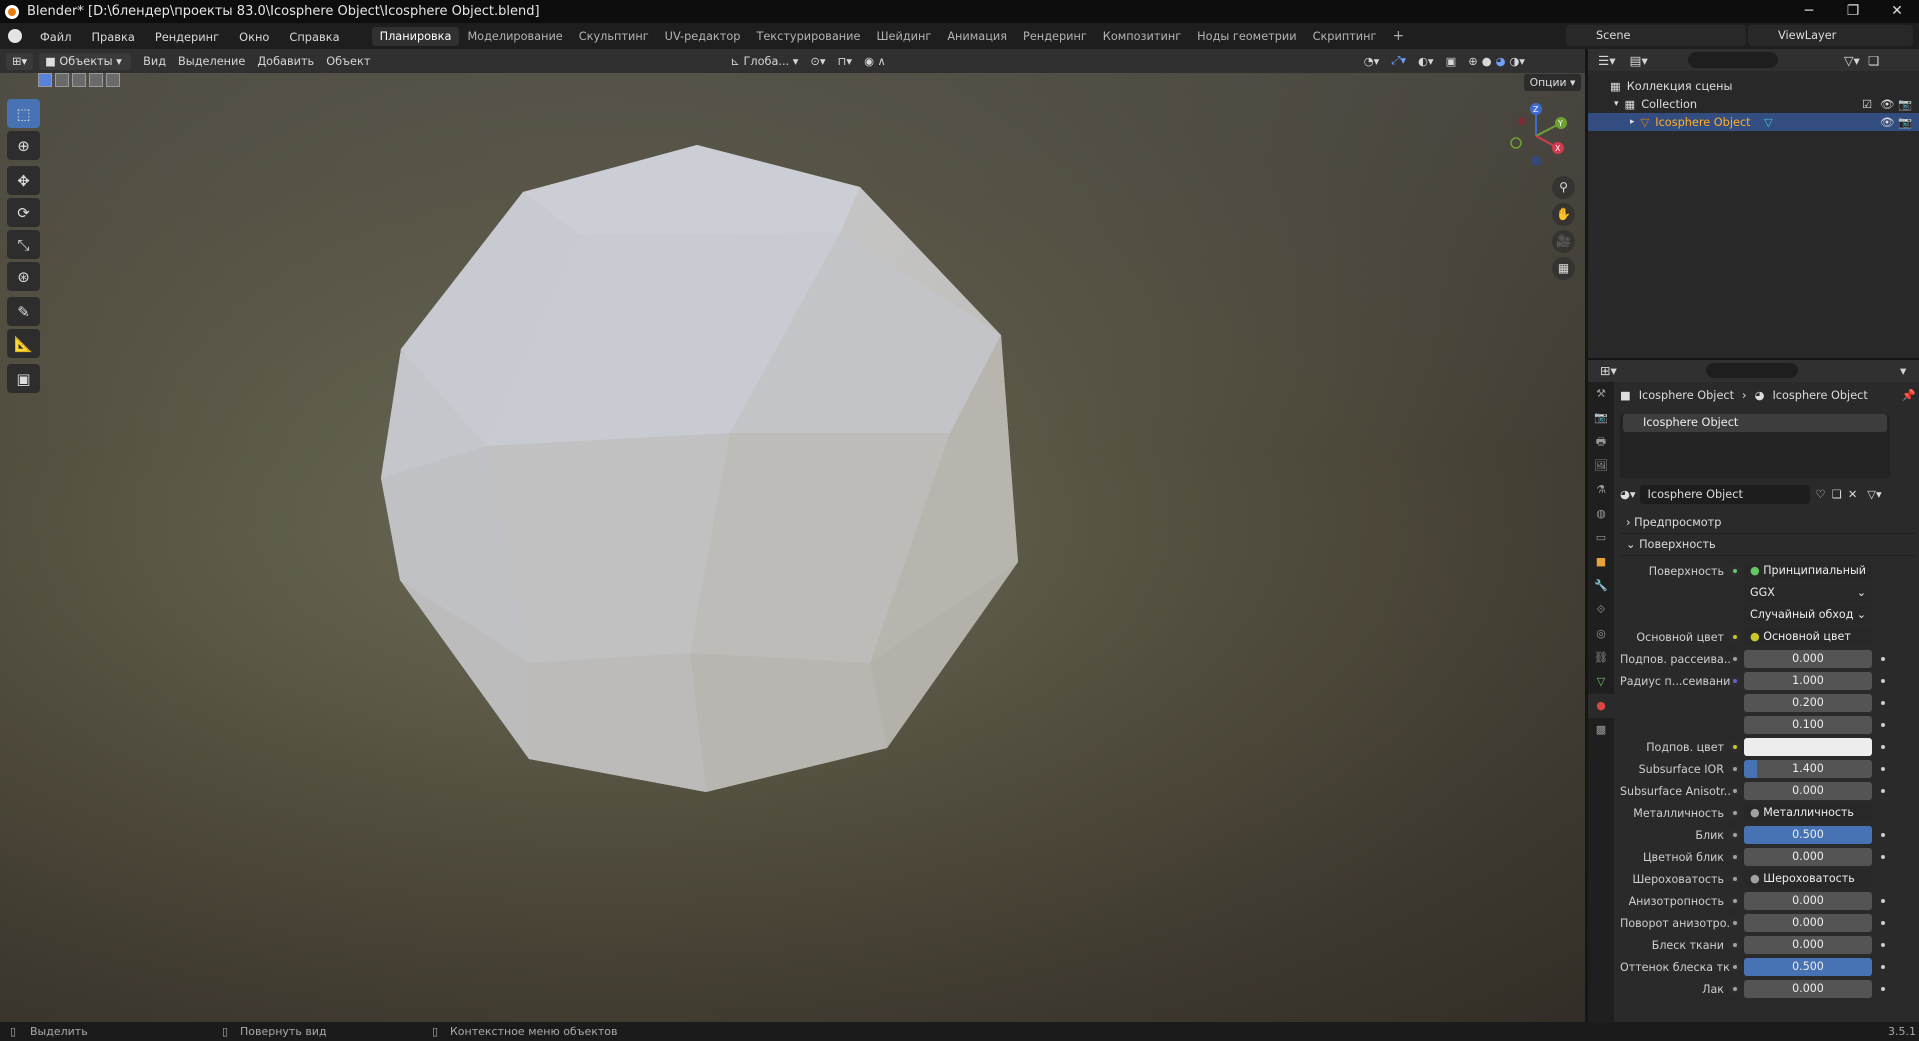 Image resolution: width=1919 pixels, height=1041 pixels. What do you see at coordinates (45, 80) in the screenshot?
I see `select-new-icon` at bounding box center [45, 80].